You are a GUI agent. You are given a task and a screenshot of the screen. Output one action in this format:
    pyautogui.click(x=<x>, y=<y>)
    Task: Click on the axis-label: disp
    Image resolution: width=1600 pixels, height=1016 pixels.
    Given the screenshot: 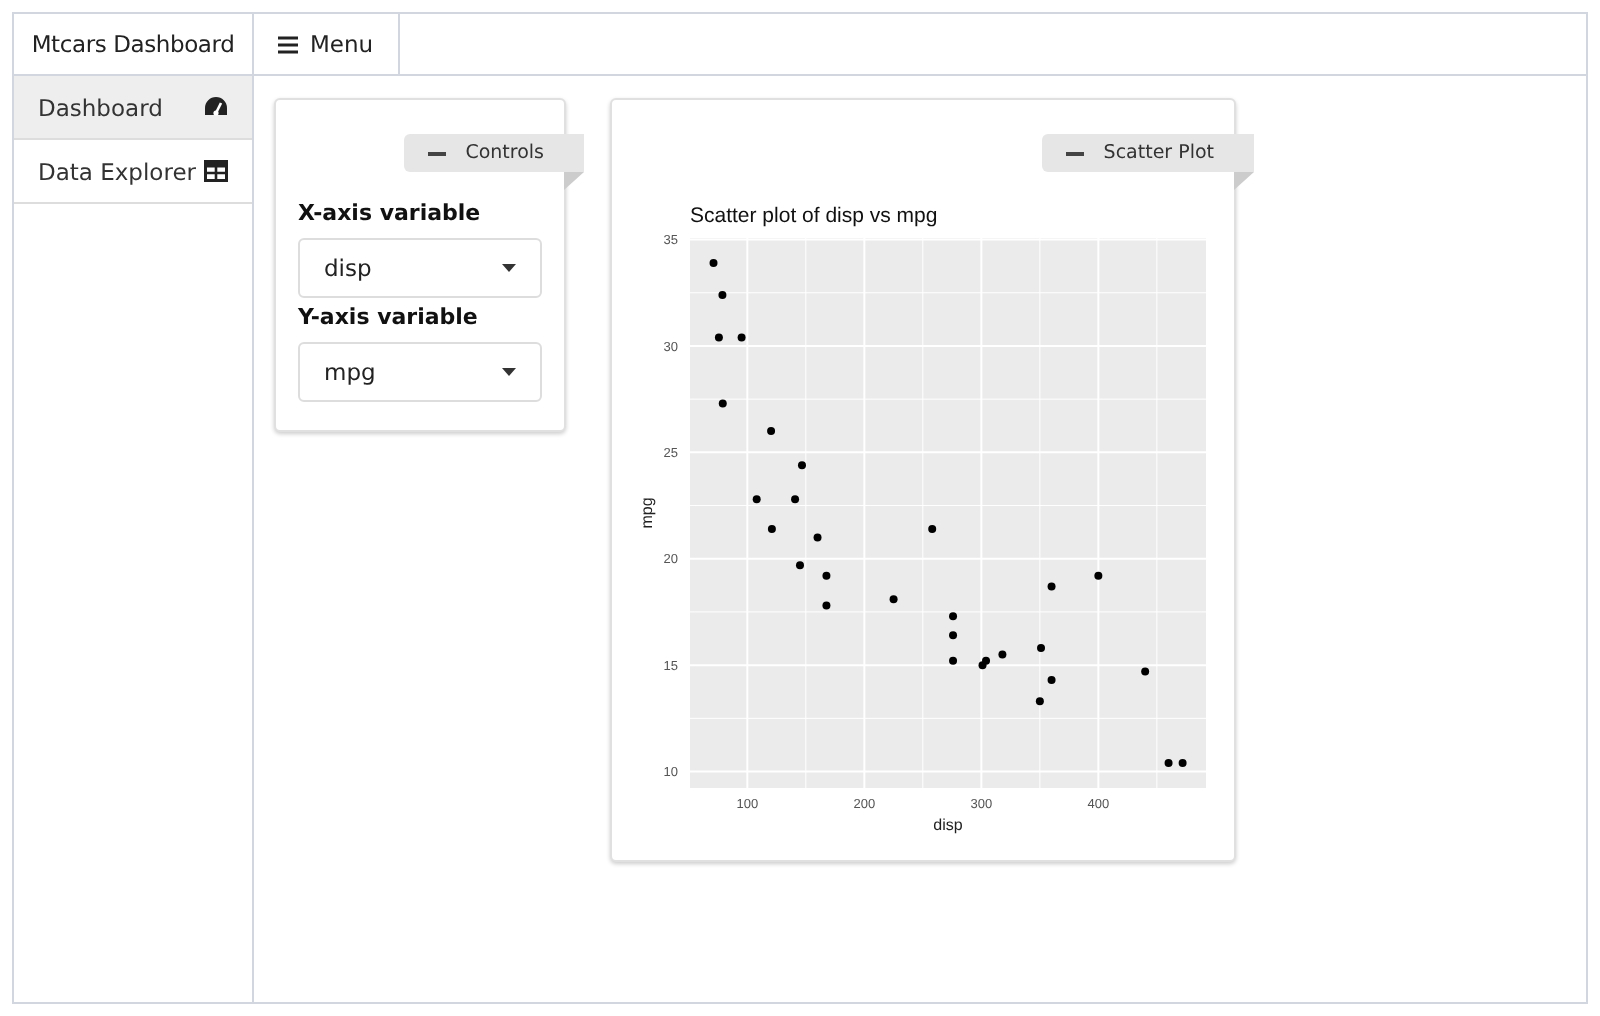 What is the action you would take?
    pyautogui.click(x=948, y=825)
    